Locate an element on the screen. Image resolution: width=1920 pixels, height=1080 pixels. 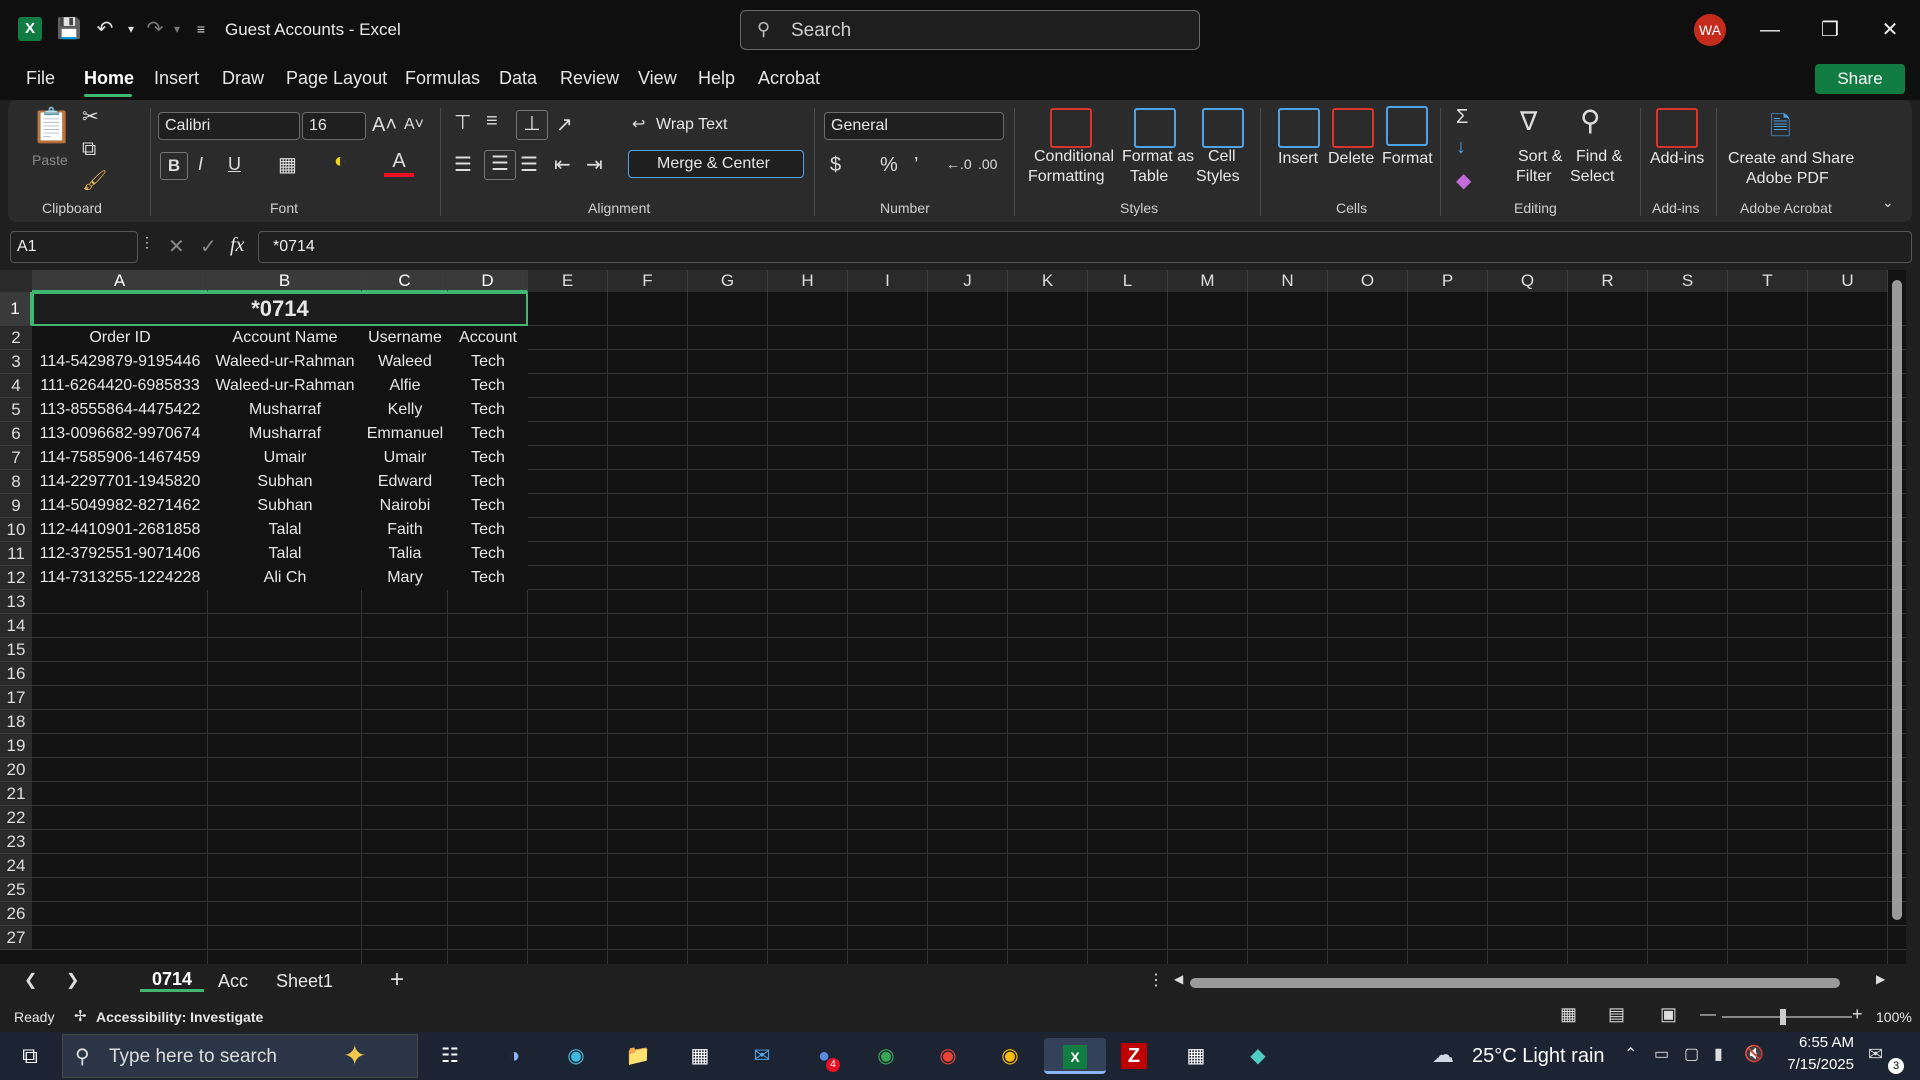
sort-filter-label-1: Sort & is located at coordinates (1540, 157).